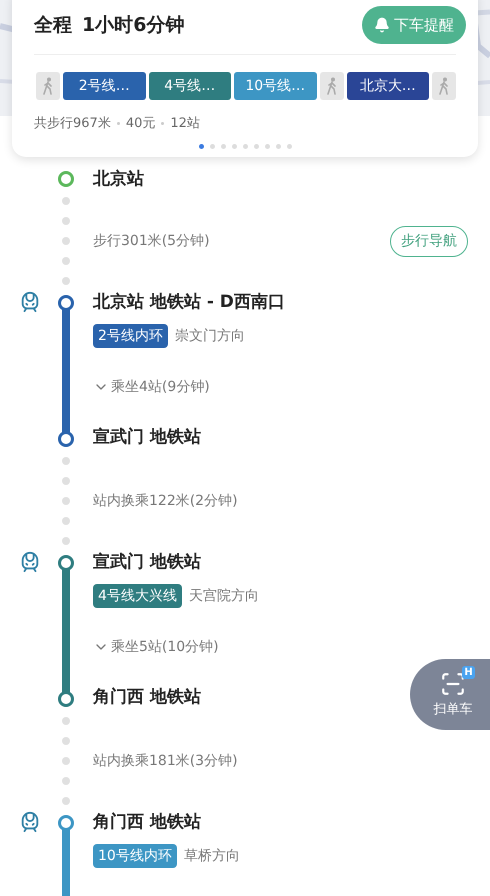  I want to click on walk-info: 步行301米(5分钟), so click(151, 241).